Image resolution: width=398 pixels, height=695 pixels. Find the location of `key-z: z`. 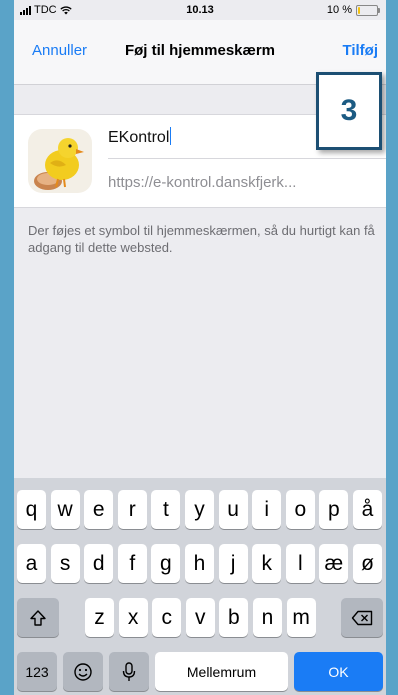

key-z: z is located at coordinates (99, 617).